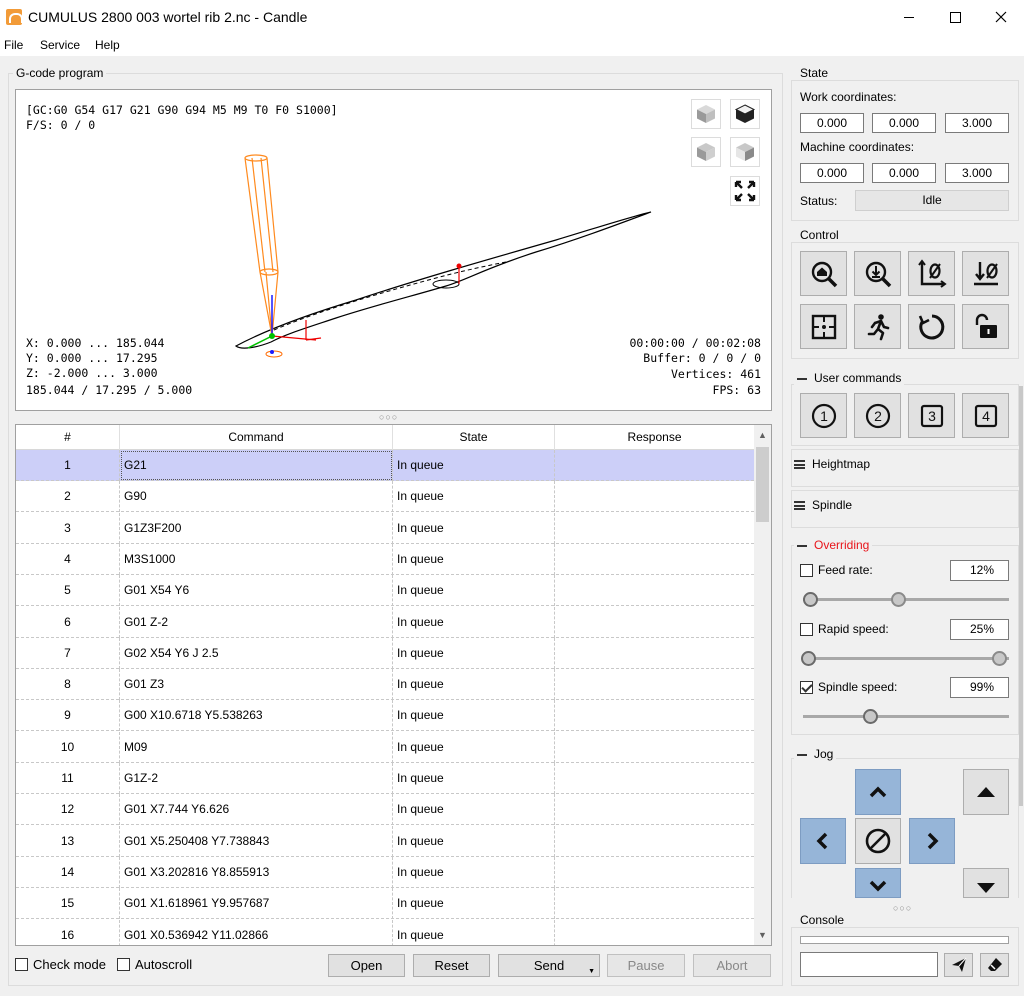  I want to click on row-number: 3, so click(68, 528).